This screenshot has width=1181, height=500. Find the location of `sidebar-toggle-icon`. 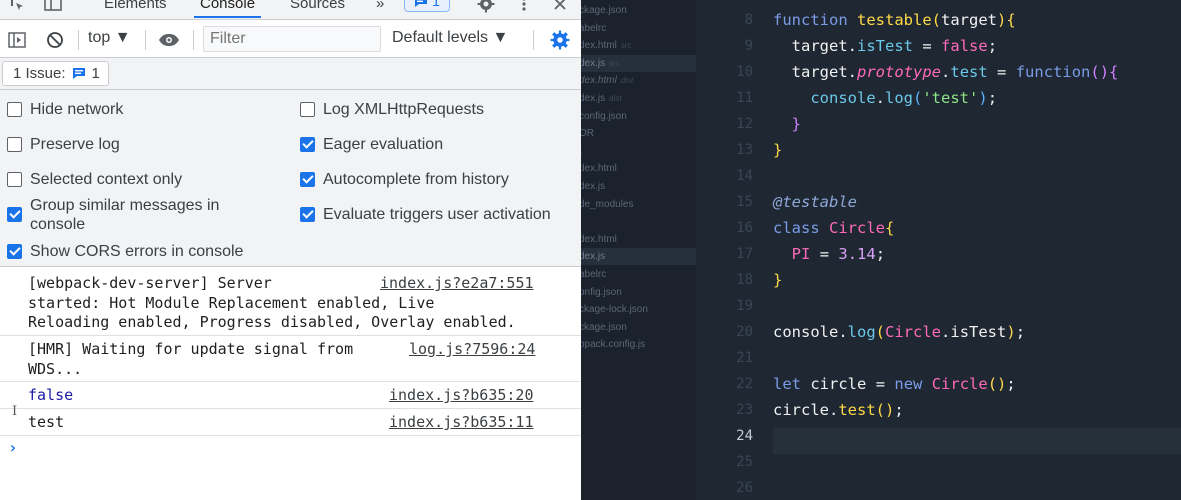

sidebar-toggle-icon is located at coordinates (17, 40).